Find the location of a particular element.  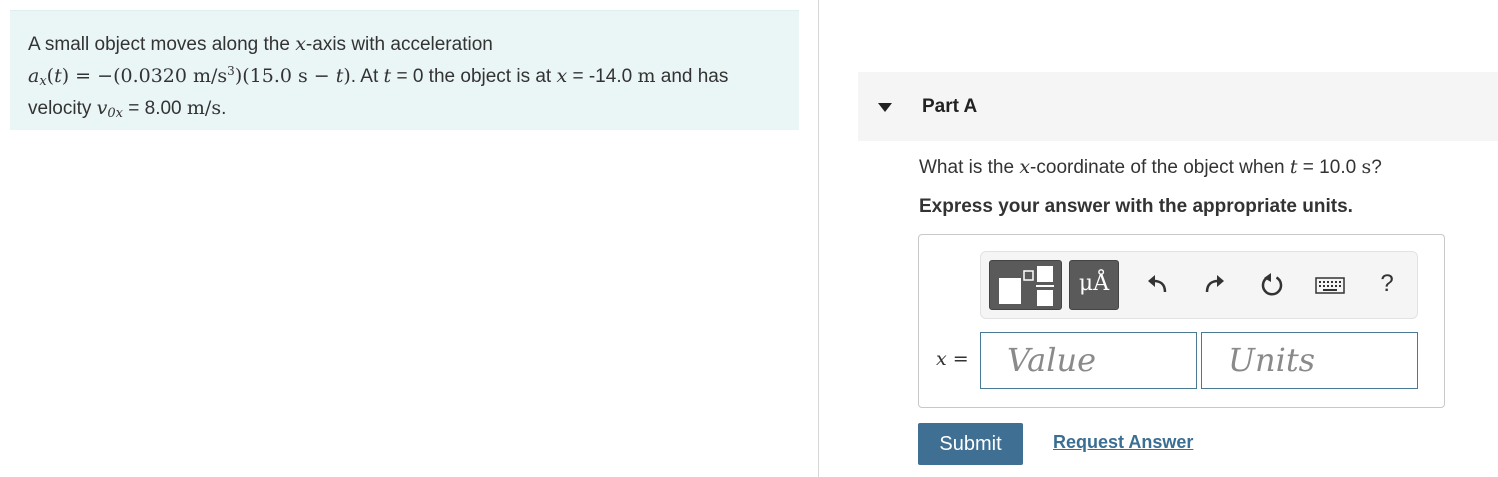

templates-icon is located at coordinates (1026, 286).